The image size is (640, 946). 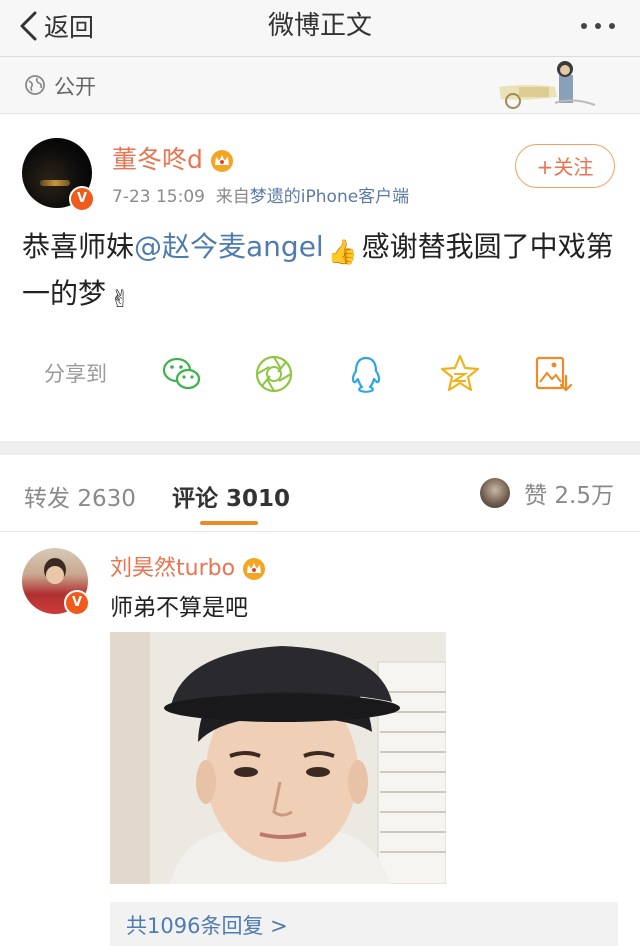 I want to click on interaction-tabs: 转发 2630 评论 3010 赞 2.5万, so click(x=320, y=493).